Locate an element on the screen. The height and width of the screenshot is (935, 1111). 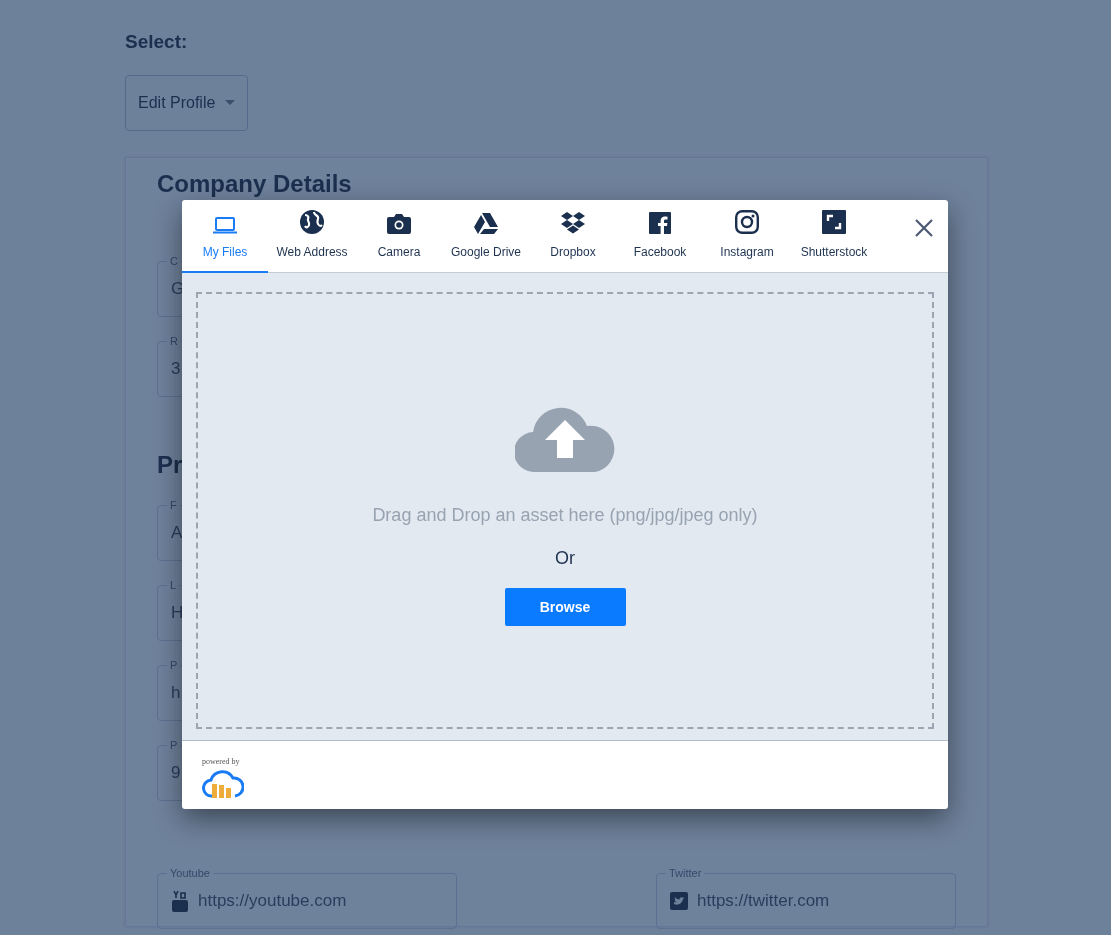
camera-icon is located at coordinates (399, 223).